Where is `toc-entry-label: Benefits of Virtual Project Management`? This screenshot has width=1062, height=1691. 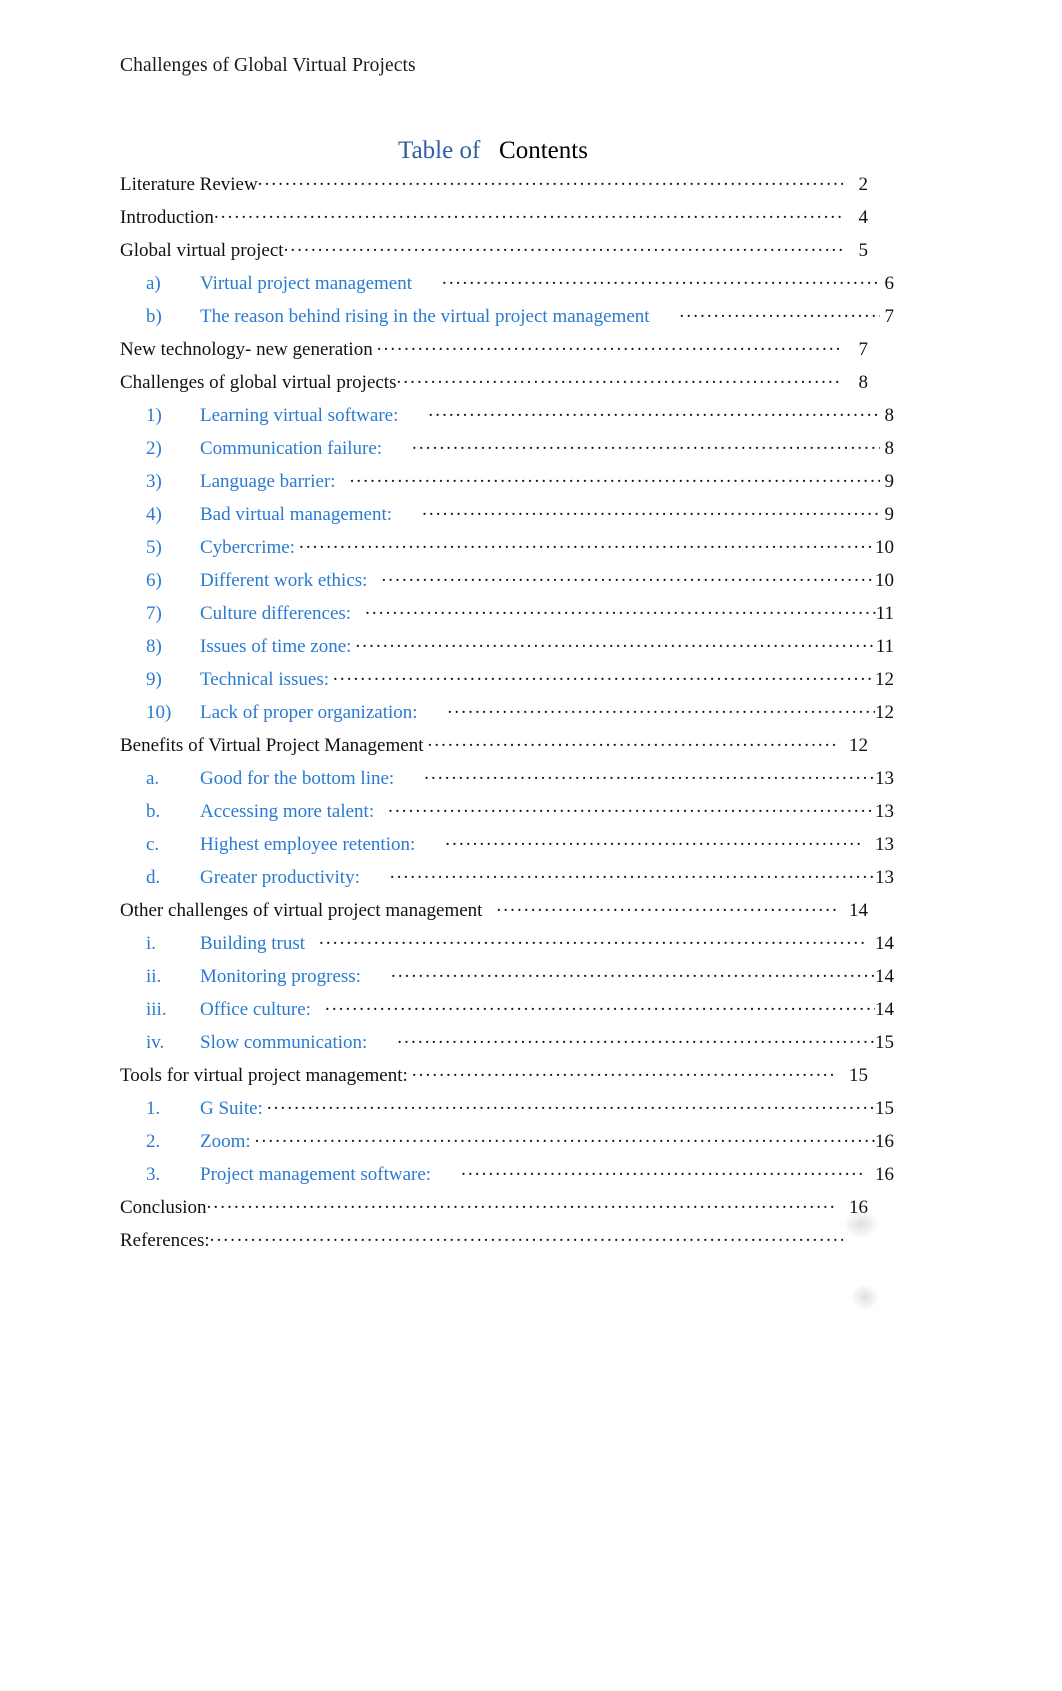 toc-entry-label: Benefits of Virtual Project Management is located at coordinates (271, 745).